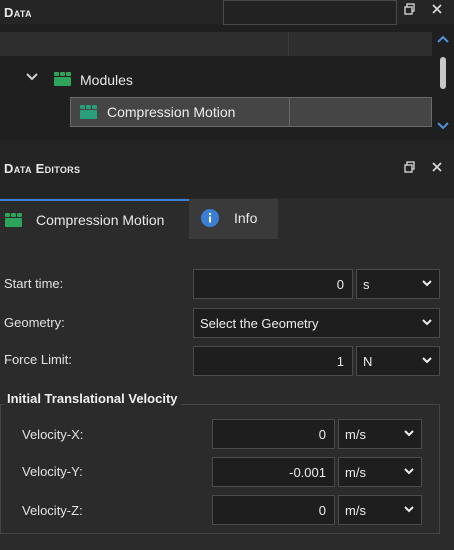 Image resolution: width=454 pixels, height=550 pixels. What do you see at coordinates (273, 510) in the screenshot?
I see `velocity-z-input: 0` at bounding box center [273, 510].